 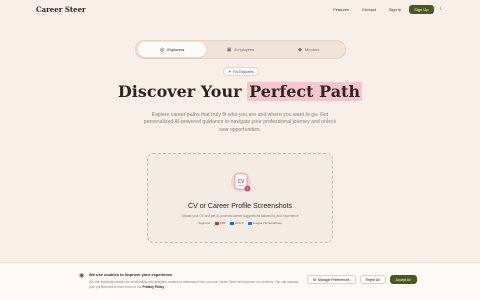 I want to click on badge-label: For Explorers, so click(x=243, y=71).